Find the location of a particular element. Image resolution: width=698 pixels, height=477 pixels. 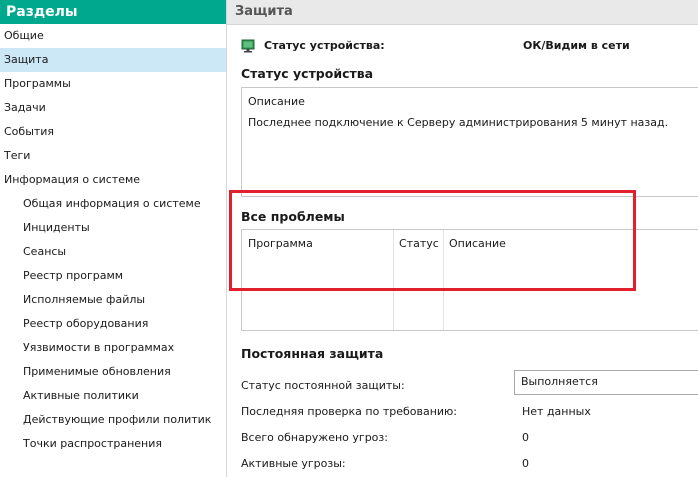

active-threats-value: 0 is located at coordinates (525, 463).